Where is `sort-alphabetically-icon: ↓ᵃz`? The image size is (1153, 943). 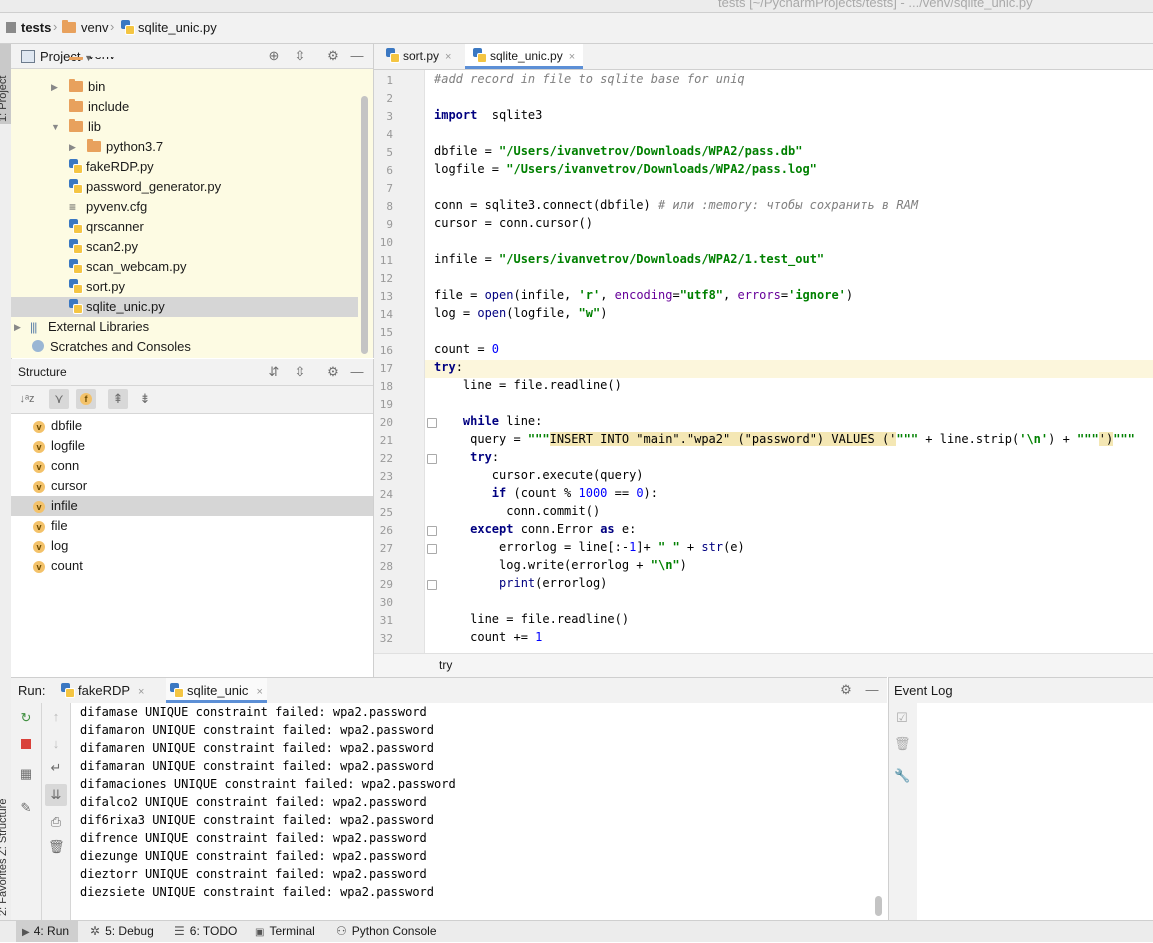
sort-alphabetically-icon: ↓ᵃz is located at coordinates (27, 399).